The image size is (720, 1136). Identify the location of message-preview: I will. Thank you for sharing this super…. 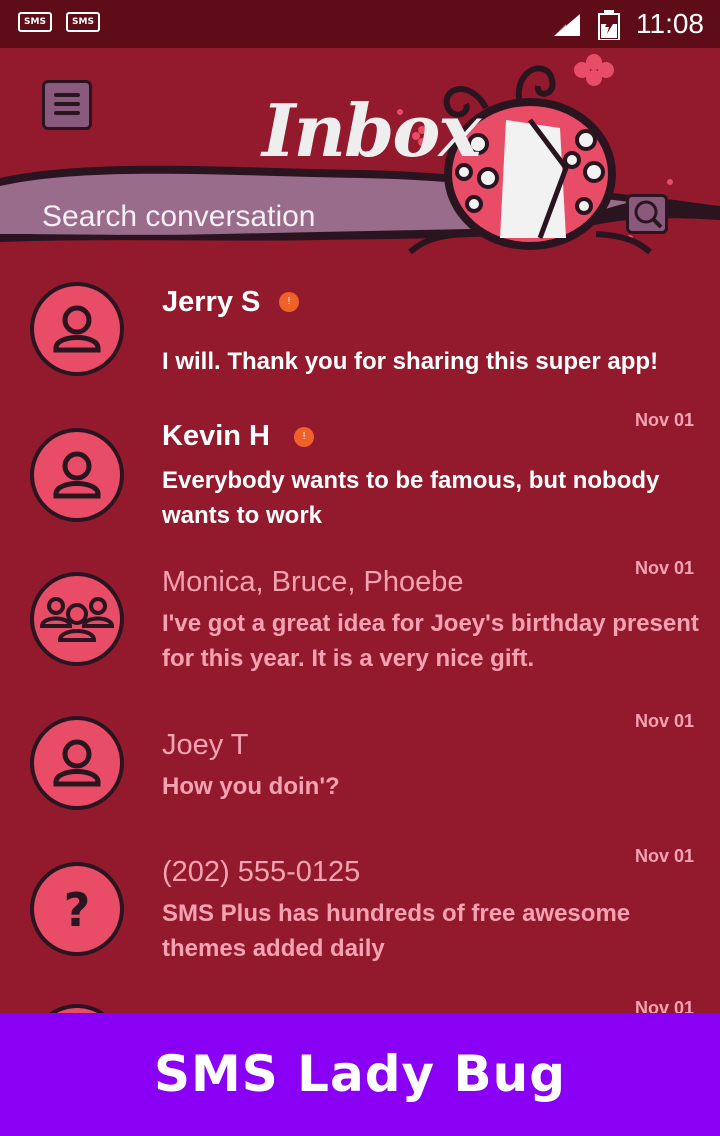
(410, 361).